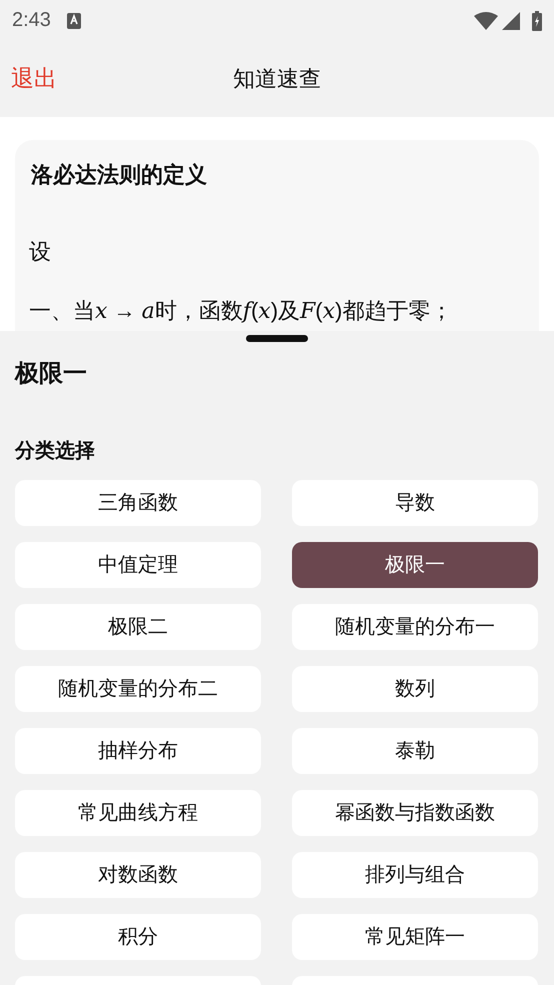  Describe the element at coordinates (415, 751) in the screenshot. I see `category-button: 泰勒` at that location.